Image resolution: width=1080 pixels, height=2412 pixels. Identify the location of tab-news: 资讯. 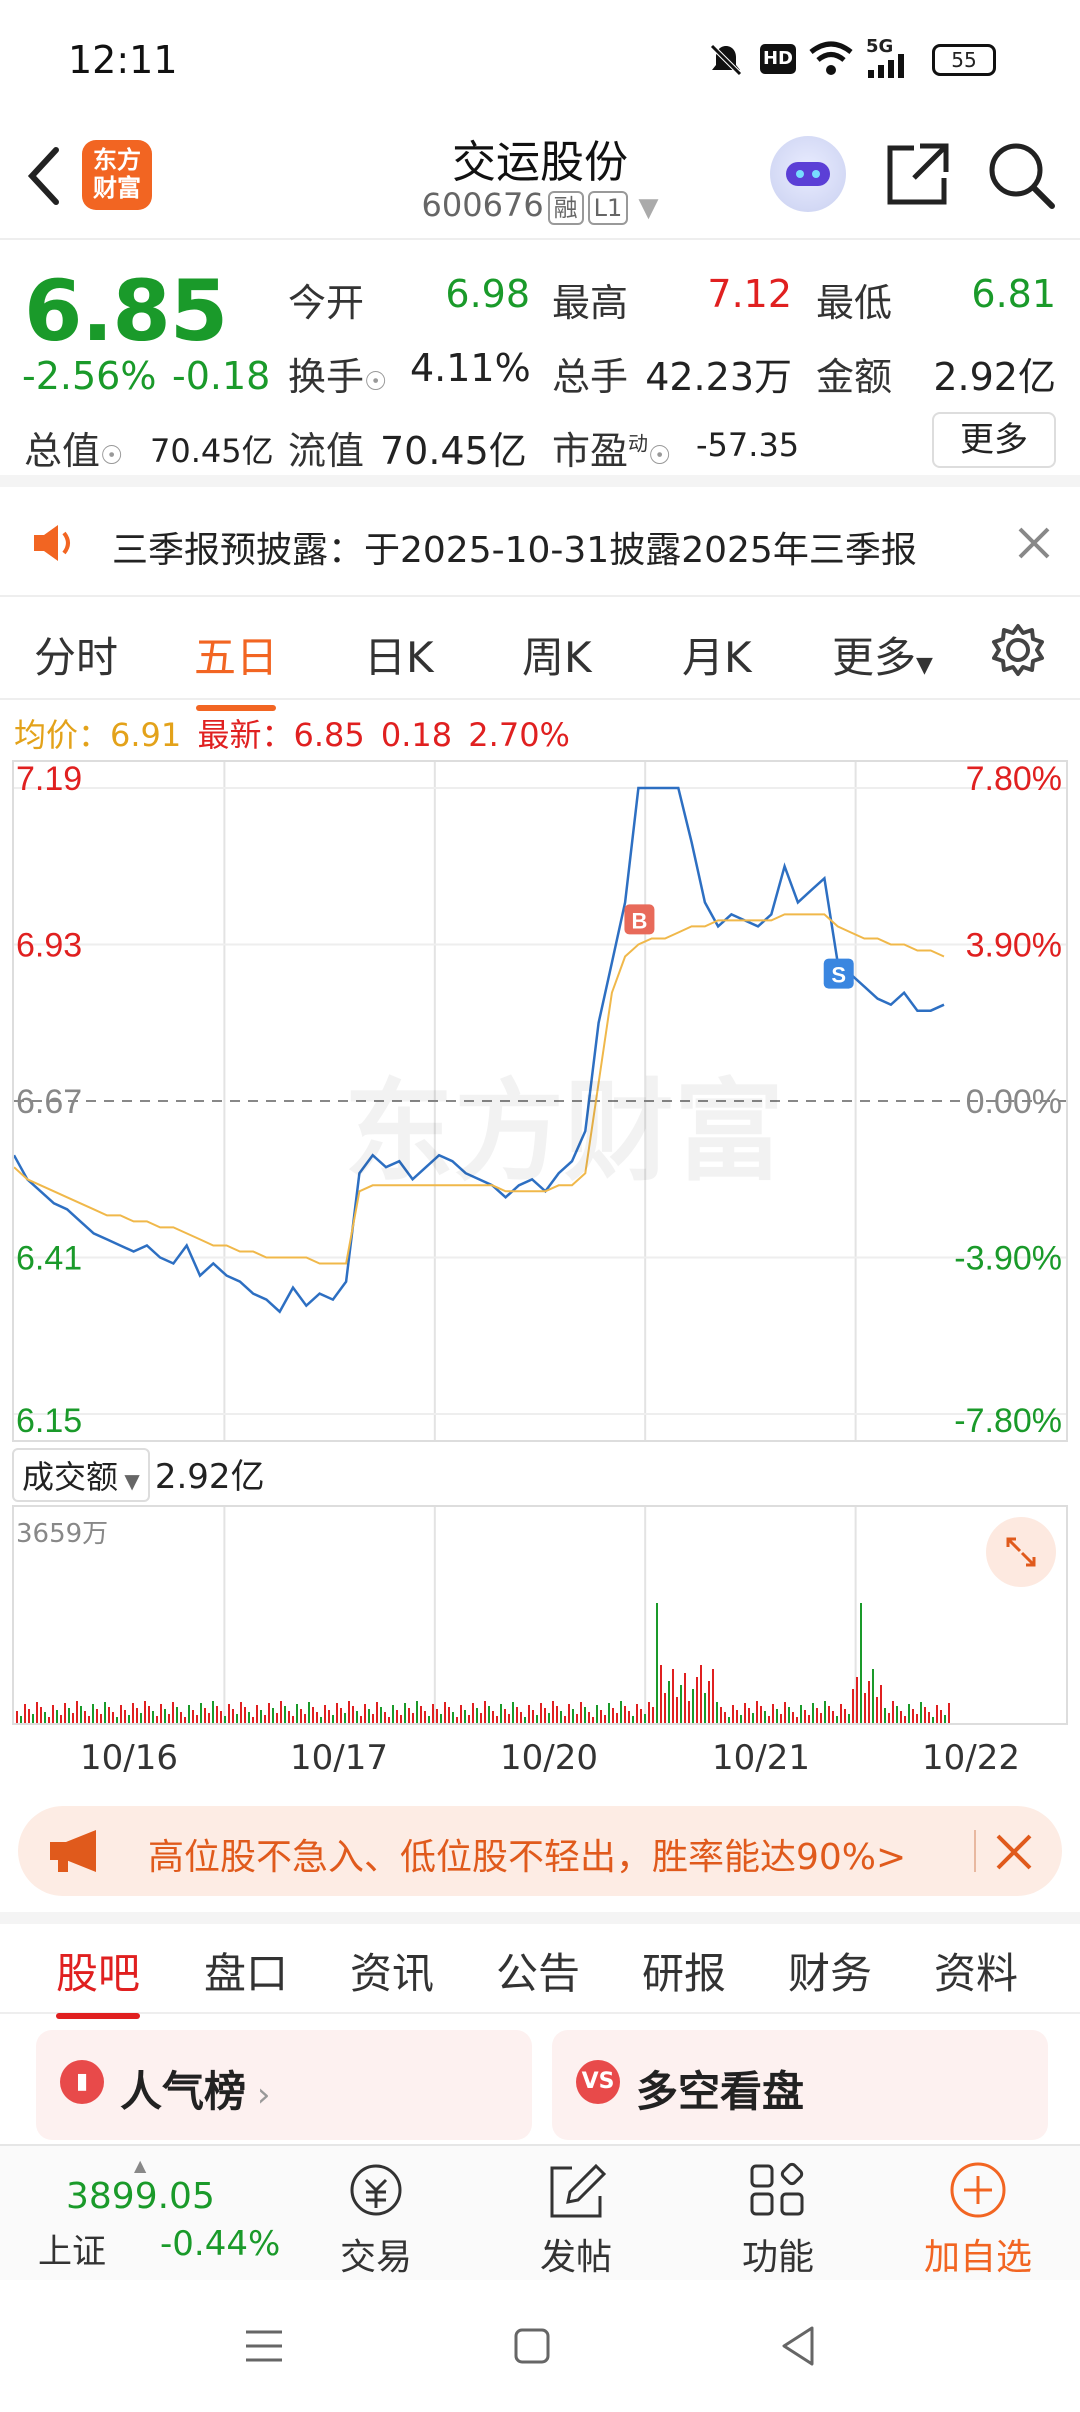
(392, 1970).